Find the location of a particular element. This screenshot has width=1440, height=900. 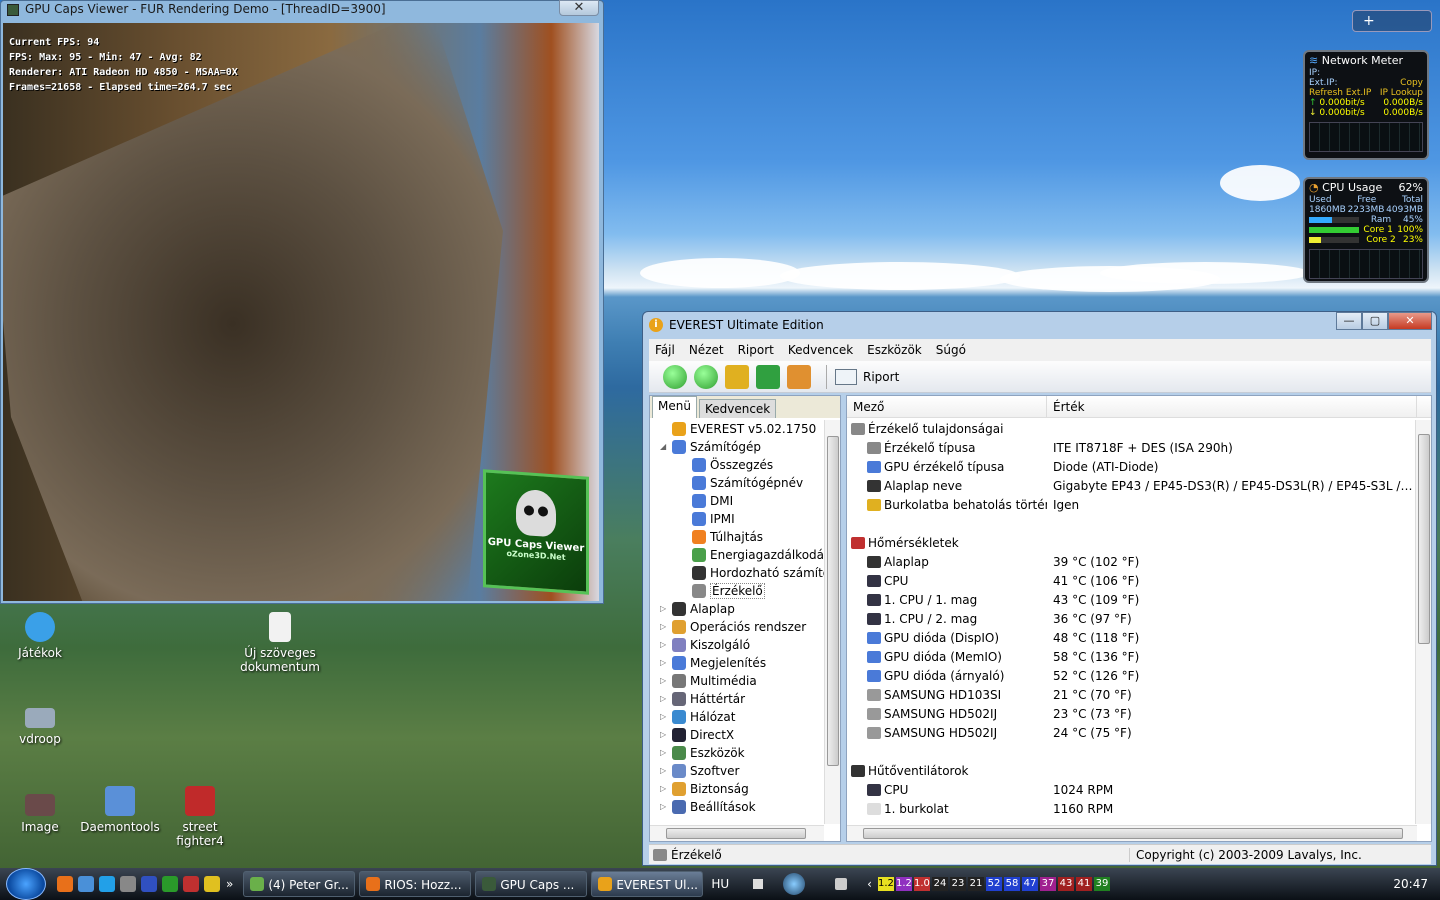

tray-sensor-value: 39 is located at coordinates (1101, 884).